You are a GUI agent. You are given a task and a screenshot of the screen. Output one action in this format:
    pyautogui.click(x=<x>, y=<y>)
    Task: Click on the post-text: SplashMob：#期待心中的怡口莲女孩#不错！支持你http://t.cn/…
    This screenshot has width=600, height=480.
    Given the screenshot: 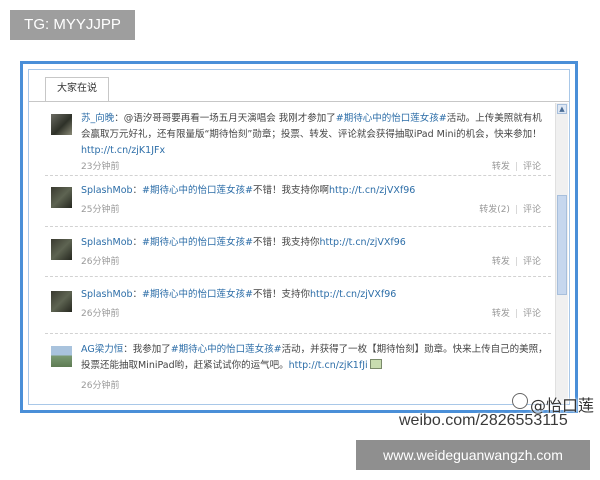 What is the action you would take?
    pyautogui.click(x=316, y=295)
    